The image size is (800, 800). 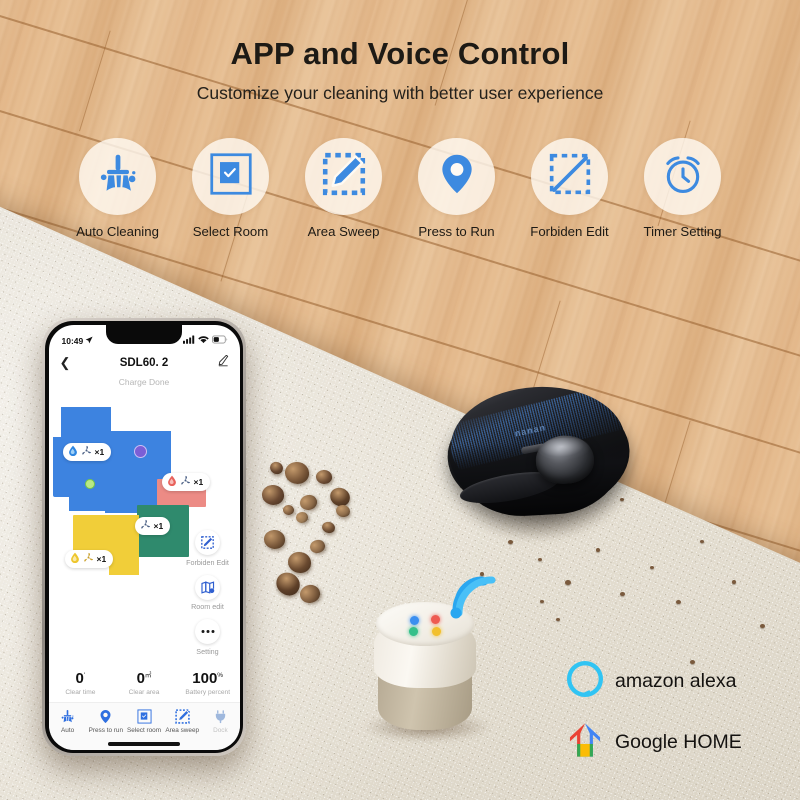 I want to click on tab-area-sweep: Area sweep, so click(x=182, y=721).